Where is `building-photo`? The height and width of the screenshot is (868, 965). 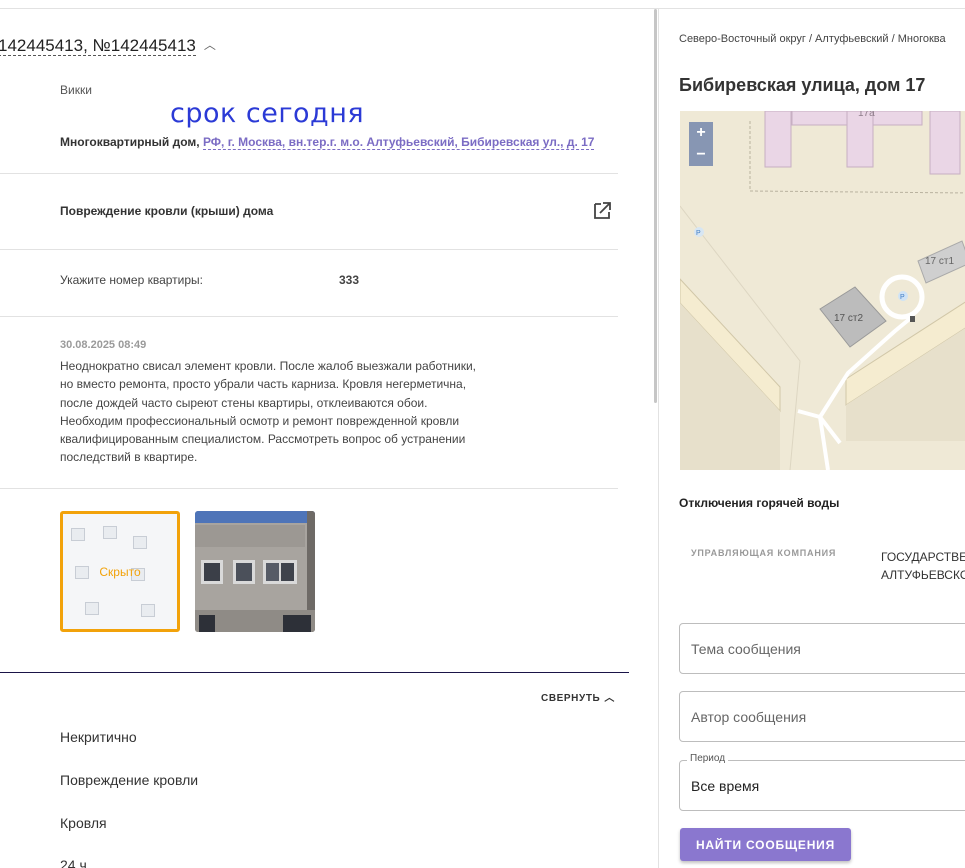
building-photo is located at coordinates (255, 571).